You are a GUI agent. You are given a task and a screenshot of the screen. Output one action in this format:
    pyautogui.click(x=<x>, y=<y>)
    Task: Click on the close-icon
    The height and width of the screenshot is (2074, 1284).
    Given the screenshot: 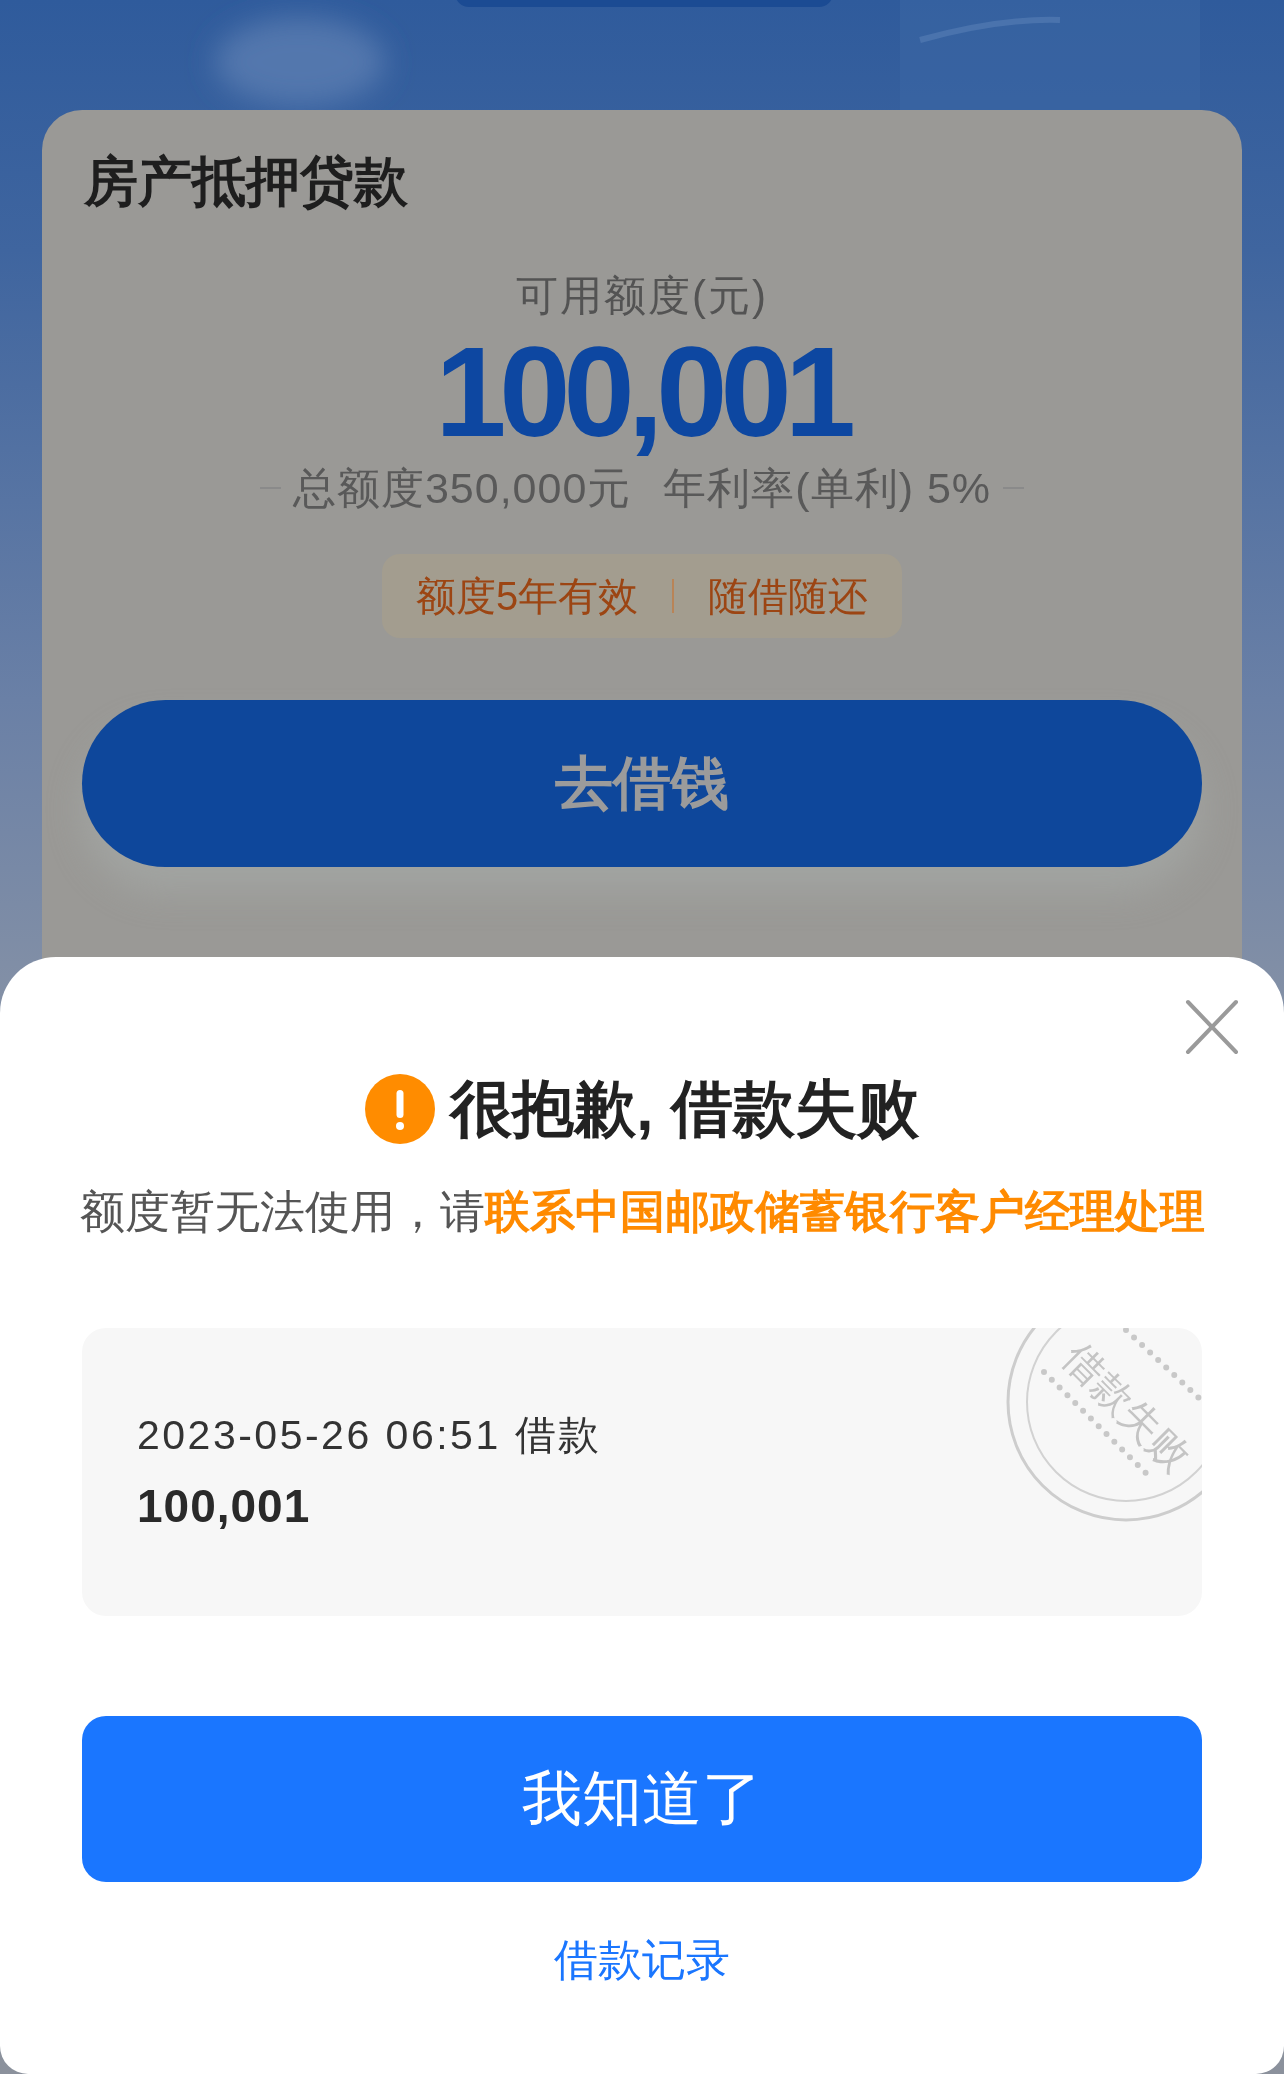 What is the action you would take?
    pyautogui.click(x=1212, y=1027)
    